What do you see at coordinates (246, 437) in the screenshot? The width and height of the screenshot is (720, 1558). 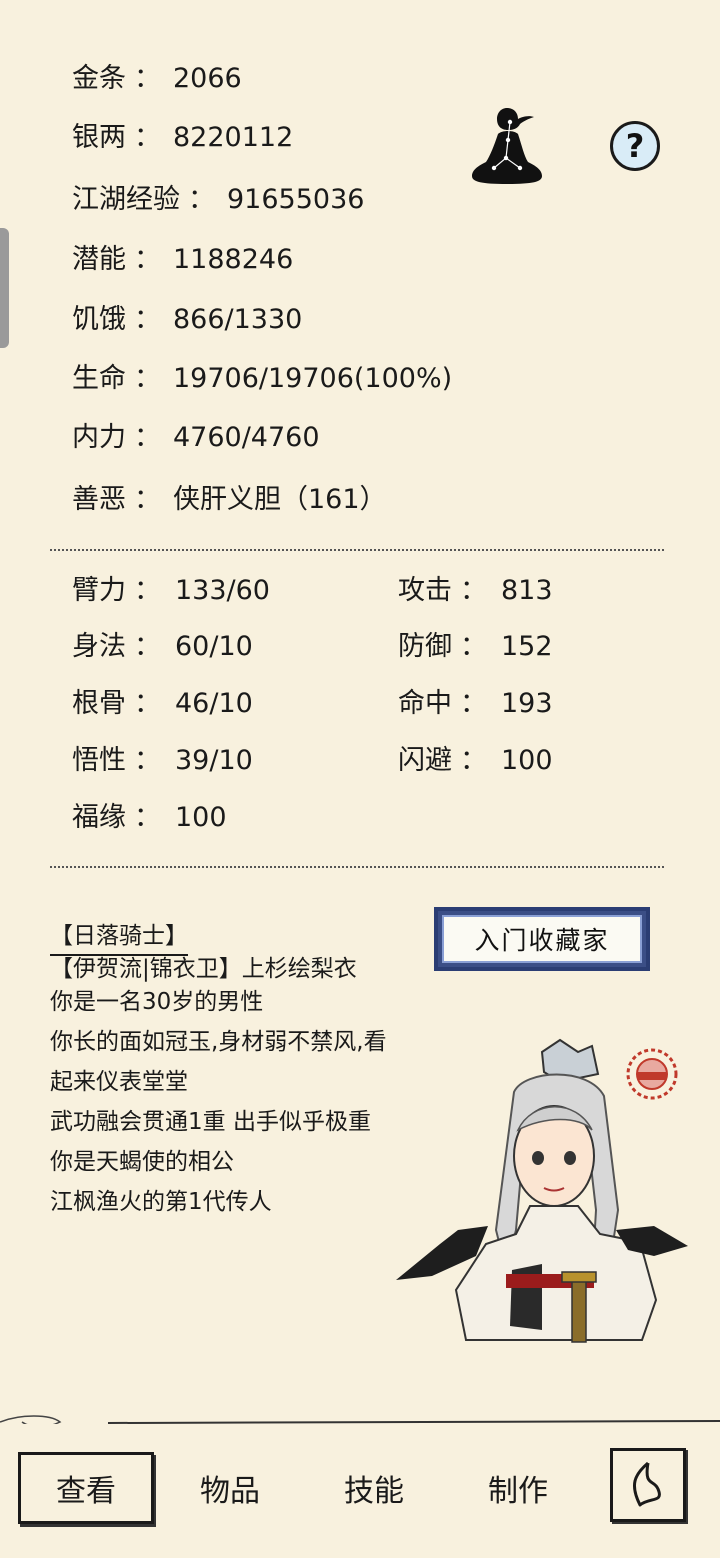 I see `stat-value: 4760/4760` at bounding box center [246, 437].